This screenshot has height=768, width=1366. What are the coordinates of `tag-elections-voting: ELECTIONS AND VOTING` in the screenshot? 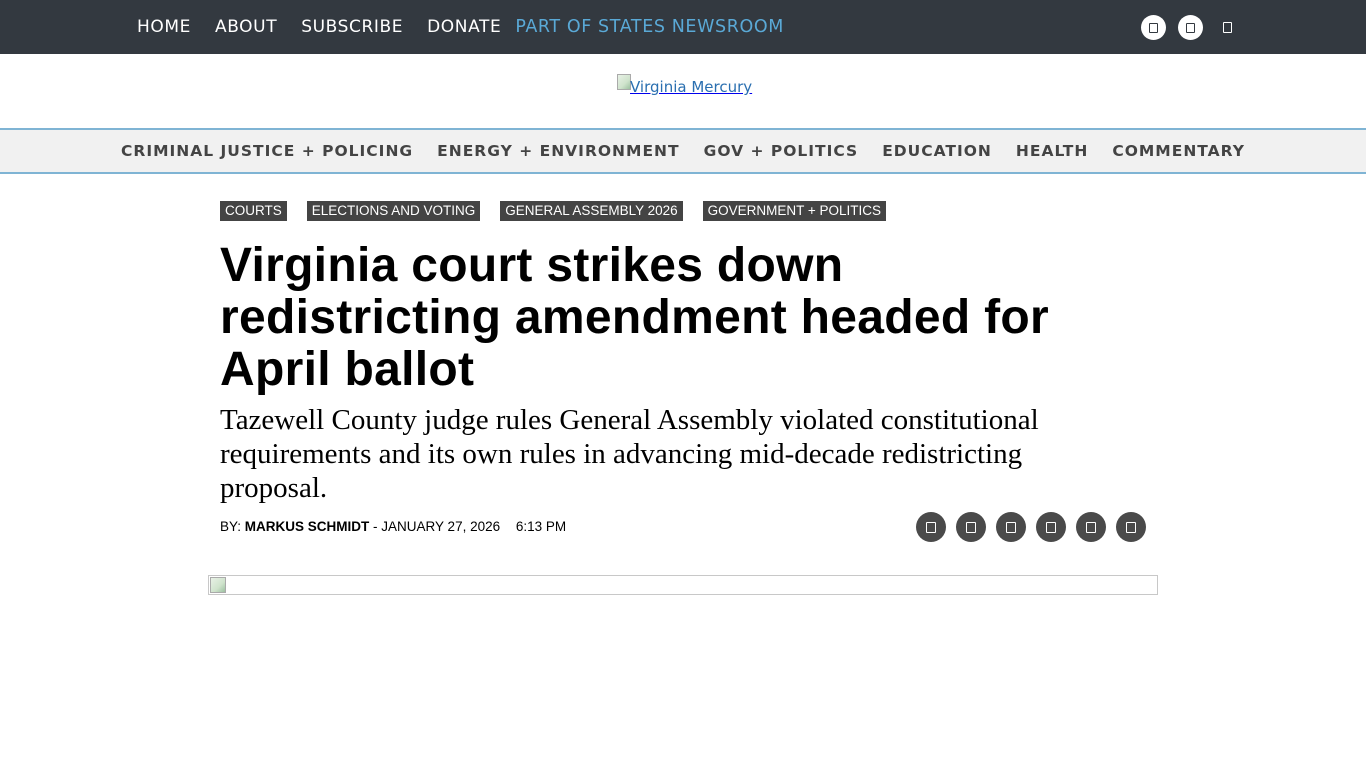 It's located at (393, 211).